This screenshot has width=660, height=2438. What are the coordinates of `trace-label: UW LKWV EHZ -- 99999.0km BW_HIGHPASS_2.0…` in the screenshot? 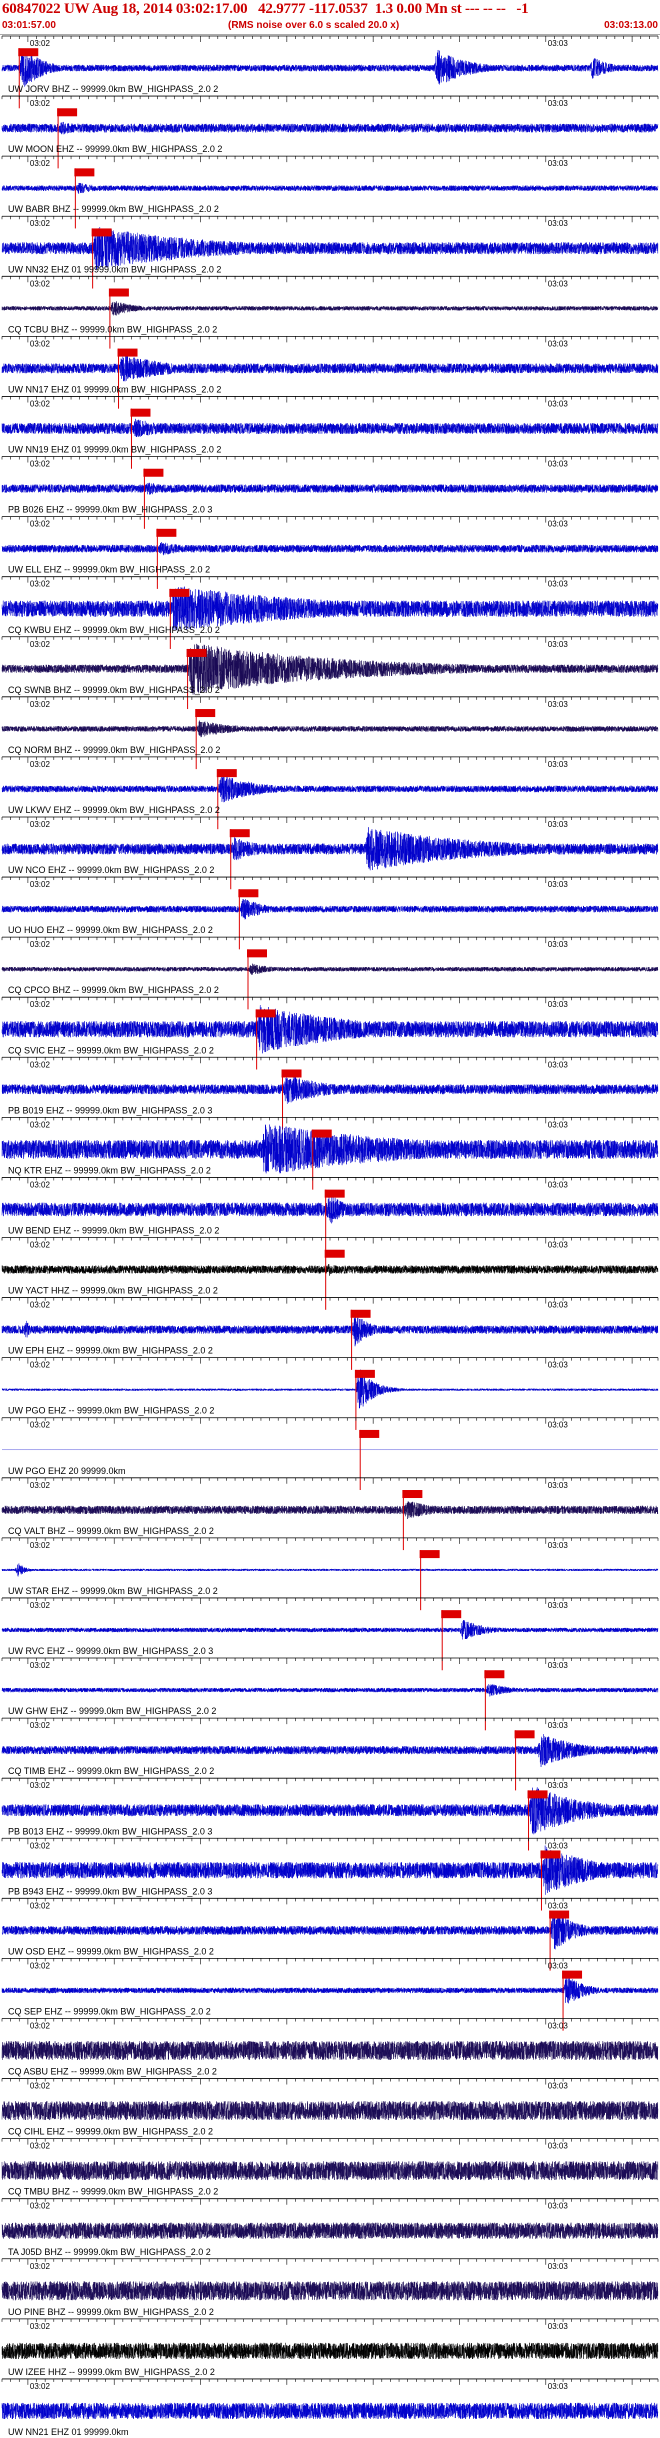 It's located at (114, 810).